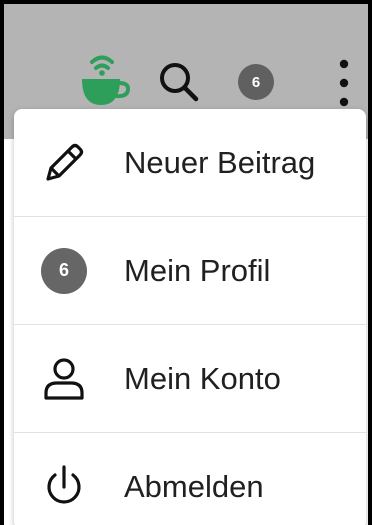 This screenshot has width=372, height=525. I want to click on menu-item-label: Abmelden, so click(194, 486).